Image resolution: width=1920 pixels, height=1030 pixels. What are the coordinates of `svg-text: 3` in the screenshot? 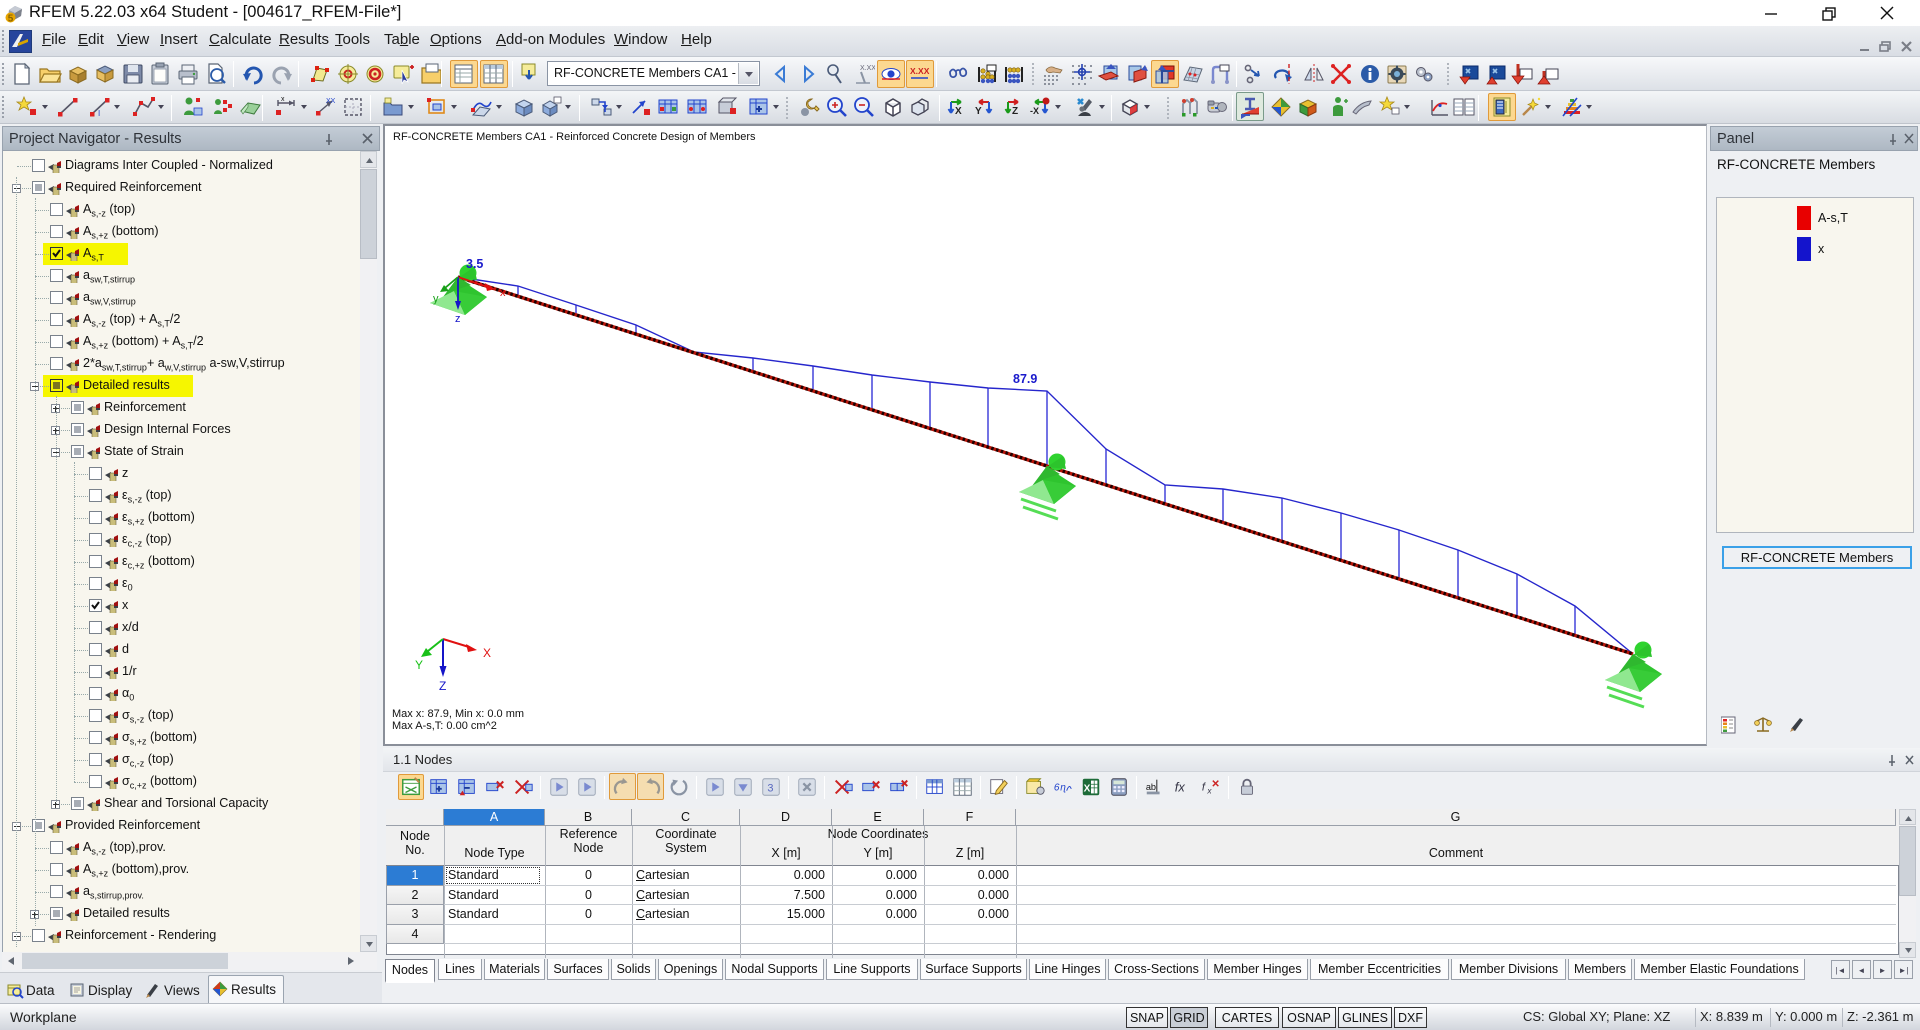 It's located at (770, 789).